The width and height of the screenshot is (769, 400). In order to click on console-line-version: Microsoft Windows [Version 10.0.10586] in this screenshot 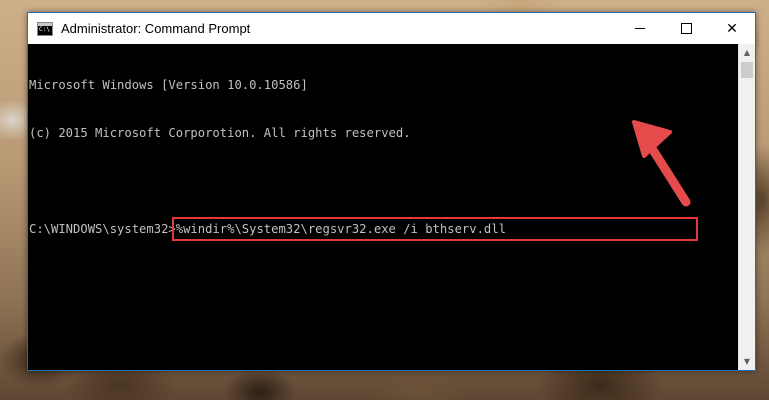, I will do `click(168, 85)`.